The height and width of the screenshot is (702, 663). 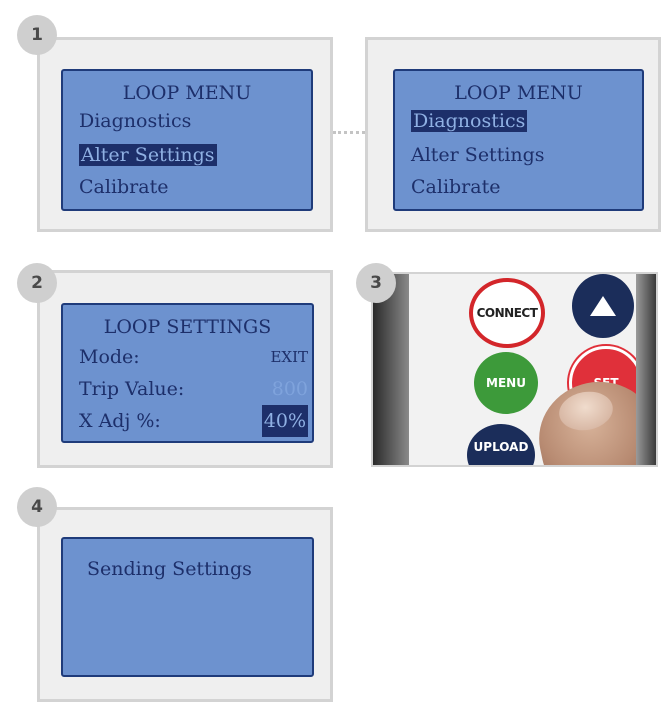 What do you see at coordinates (120, 421) in the screenshot?
I see `setting-label-x-adj: X Adj %:` at bounding box center [120, 421].